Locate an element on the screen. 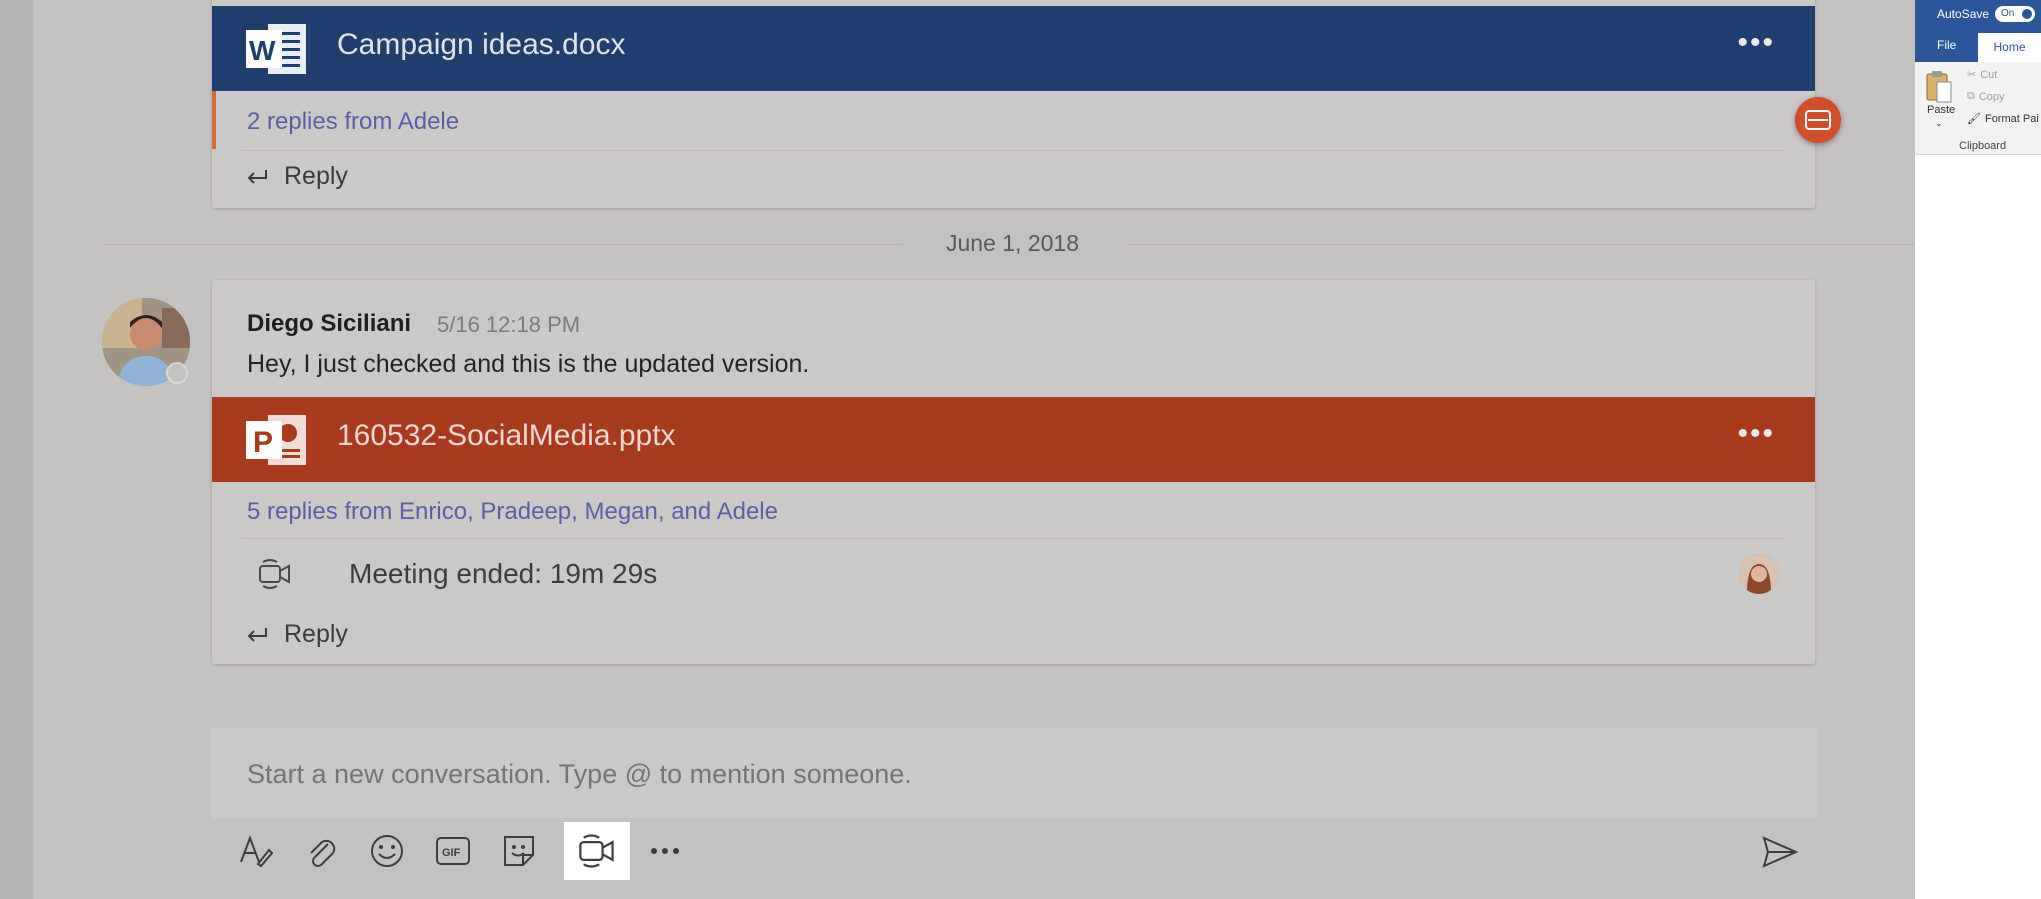 The width and height of the screenshot is (2041, 899). paste-icon is located at coordinates (1939, 87).